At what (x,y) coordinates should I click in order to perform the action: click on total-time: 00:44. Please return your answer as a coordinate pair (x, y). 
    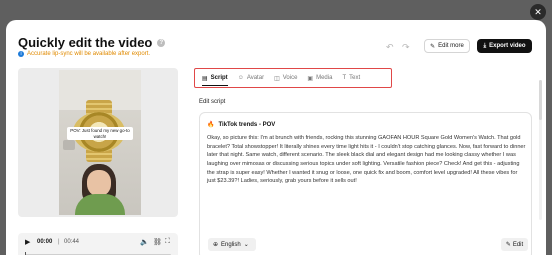
    Looking at the image, I should click on (72, 242).